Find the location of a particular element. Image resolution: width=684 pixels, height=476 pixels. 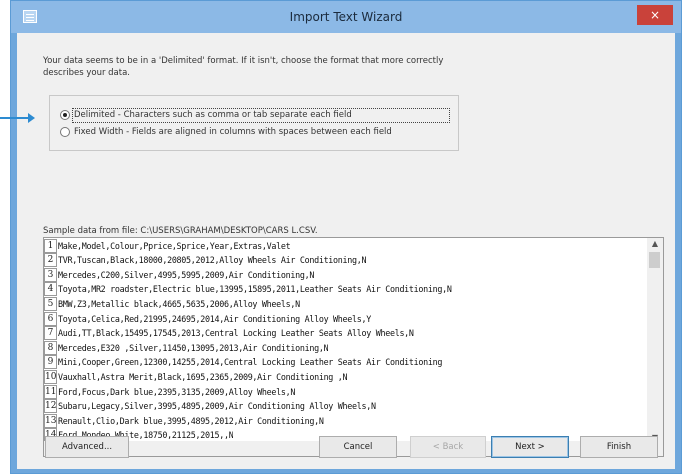

vertical-scroll-thumb is located at coordinates (654, 260).